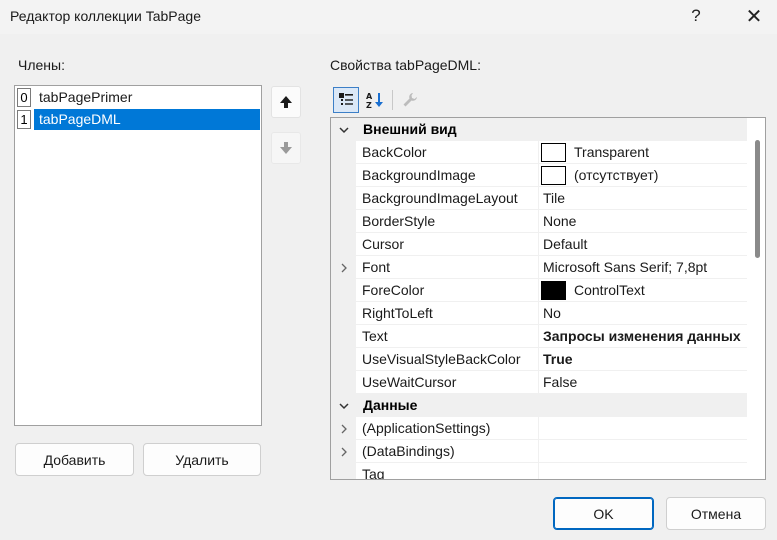 The height and width of the screenshot is (540, 777). Describe the element at coordinates (447, 382) in the screenshot. I see `property-name: UseWaitCursor` at that location.